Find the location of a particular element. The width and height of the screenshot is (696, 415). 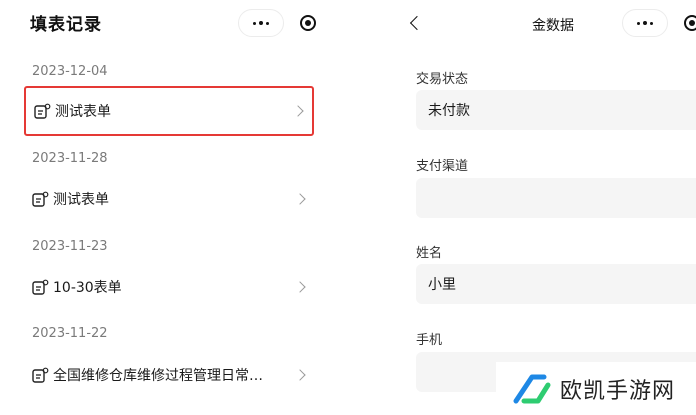

record-row: 10-30表单 is located at coordinates (169, 287).